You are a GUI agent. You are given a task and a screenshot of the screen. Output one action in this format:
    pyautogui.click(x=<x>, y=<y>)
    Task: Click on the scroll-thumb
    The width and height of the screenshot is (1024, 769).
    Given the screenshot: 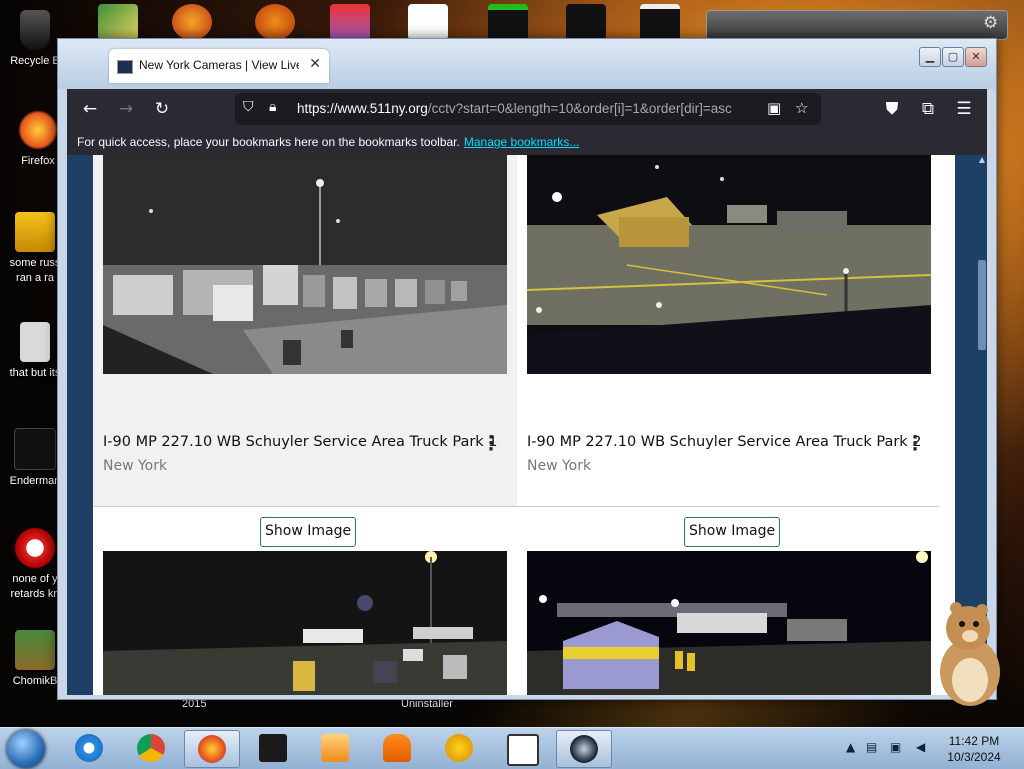 What is the action you would take?
    pyautogui.click(x=982, y=305)
    